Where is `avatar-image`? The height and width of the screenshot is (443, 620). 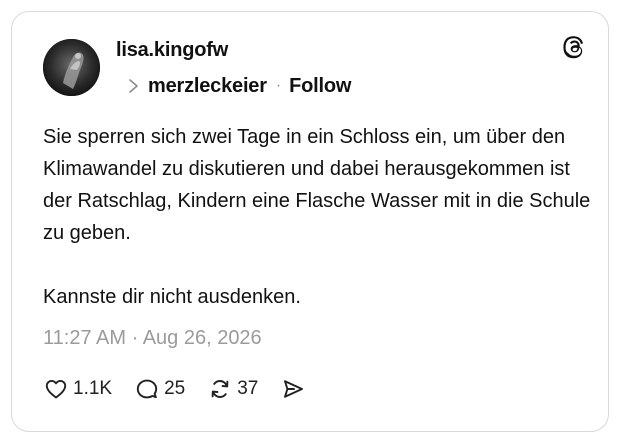 avatar-image is located at coordinates (71, 67).